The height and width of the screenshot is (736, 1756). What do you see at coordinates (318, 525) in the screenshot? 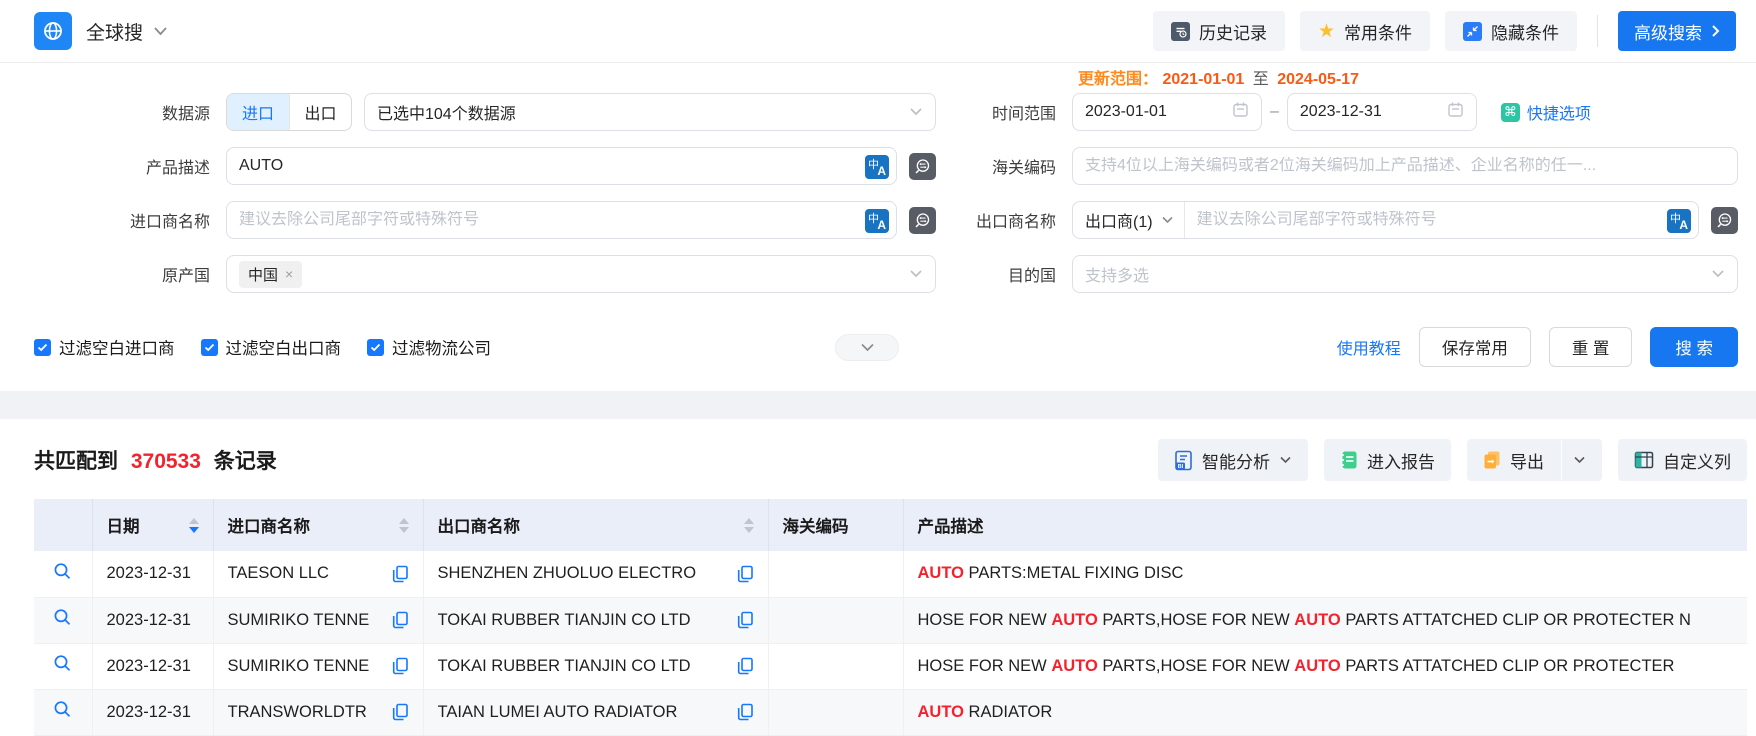
I see `importer-column-header: 进口商名称` at bounding box center [318, 525].